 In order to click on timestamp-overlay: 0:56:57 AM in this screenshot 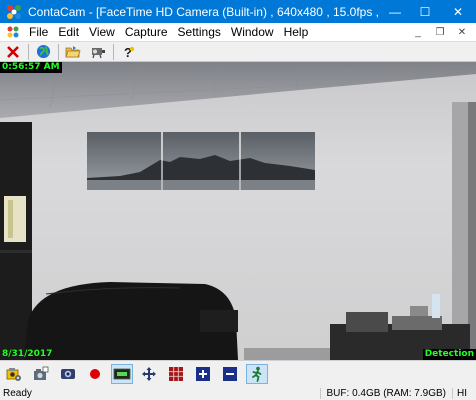, I will do `click(31, 67)`.